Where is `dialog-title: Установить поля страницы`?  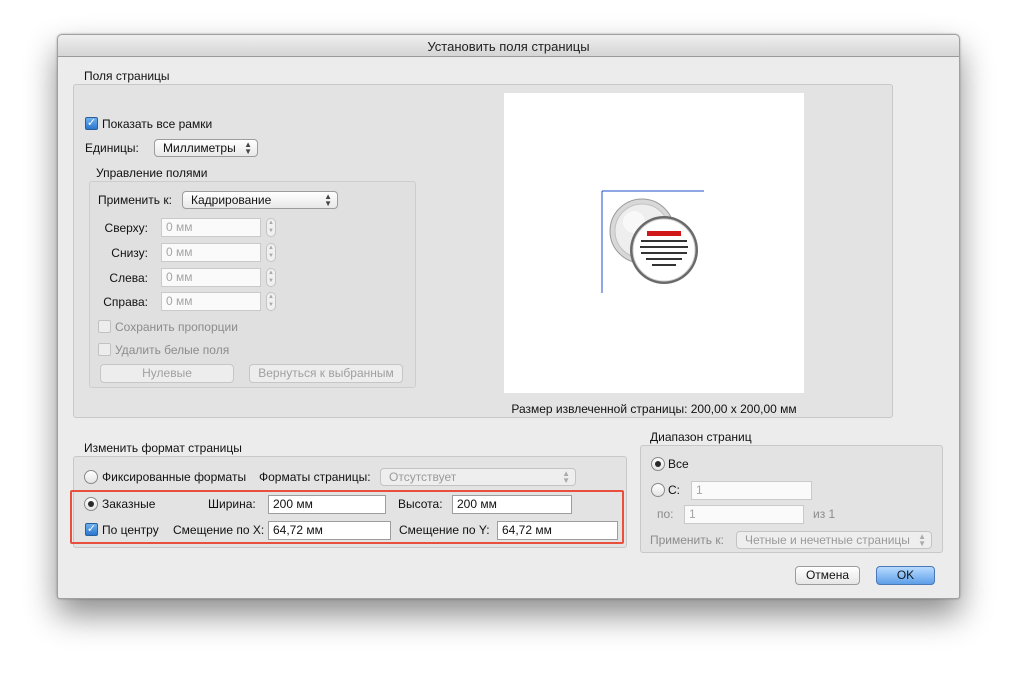
dialog-title: Установить поля страницы is located at coordinates (508, 46).